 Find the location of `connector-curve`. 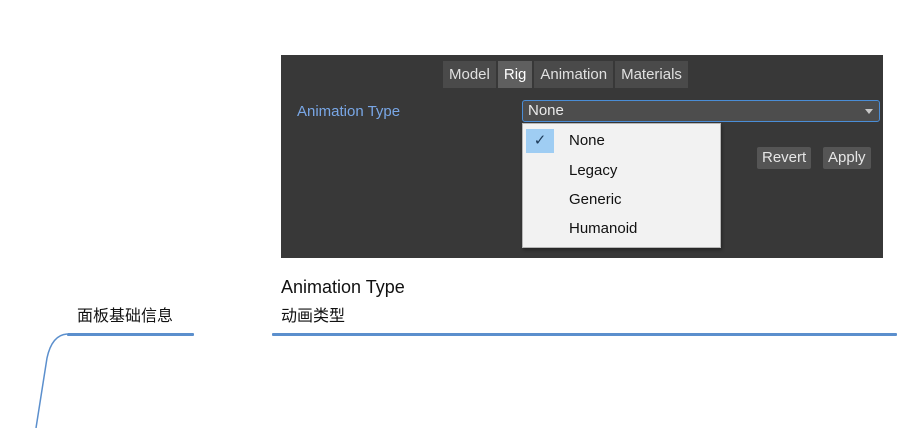

connector-curve is located at coordinates (51, 380).